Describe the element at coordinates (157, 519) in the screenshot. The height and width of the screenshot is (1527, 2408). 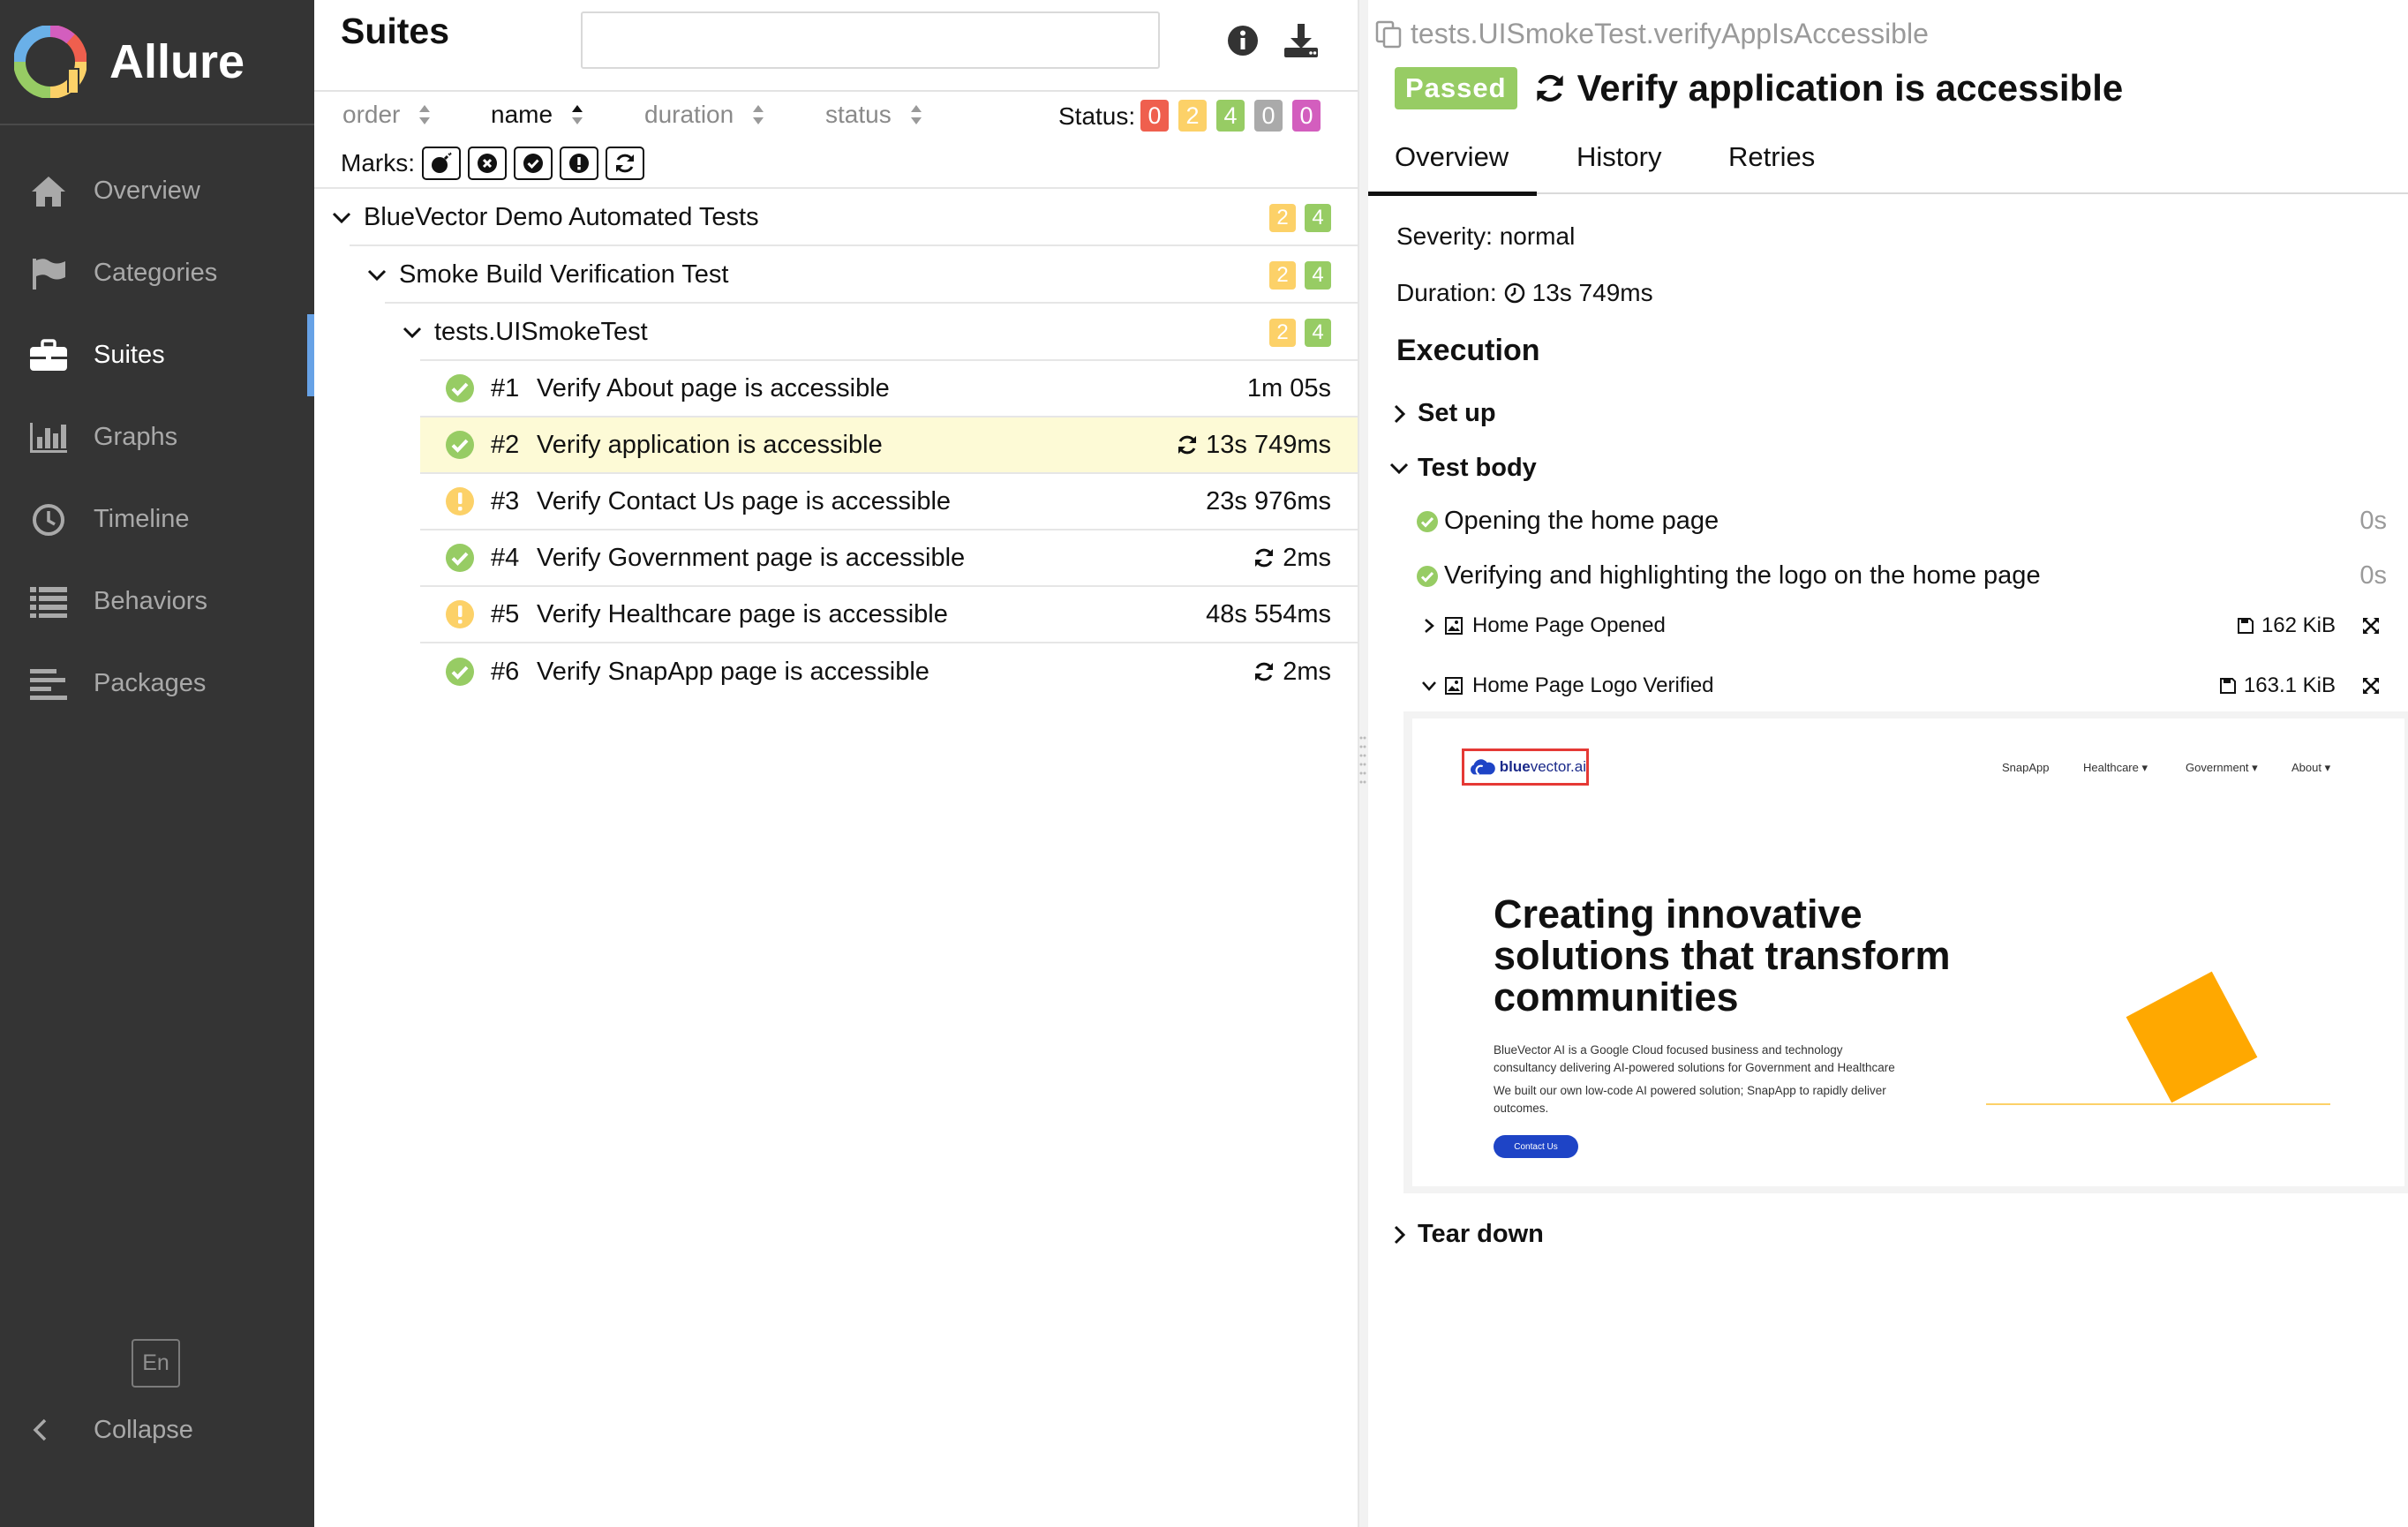
I see `sidebar-item-timeline: Timeline` at that location.